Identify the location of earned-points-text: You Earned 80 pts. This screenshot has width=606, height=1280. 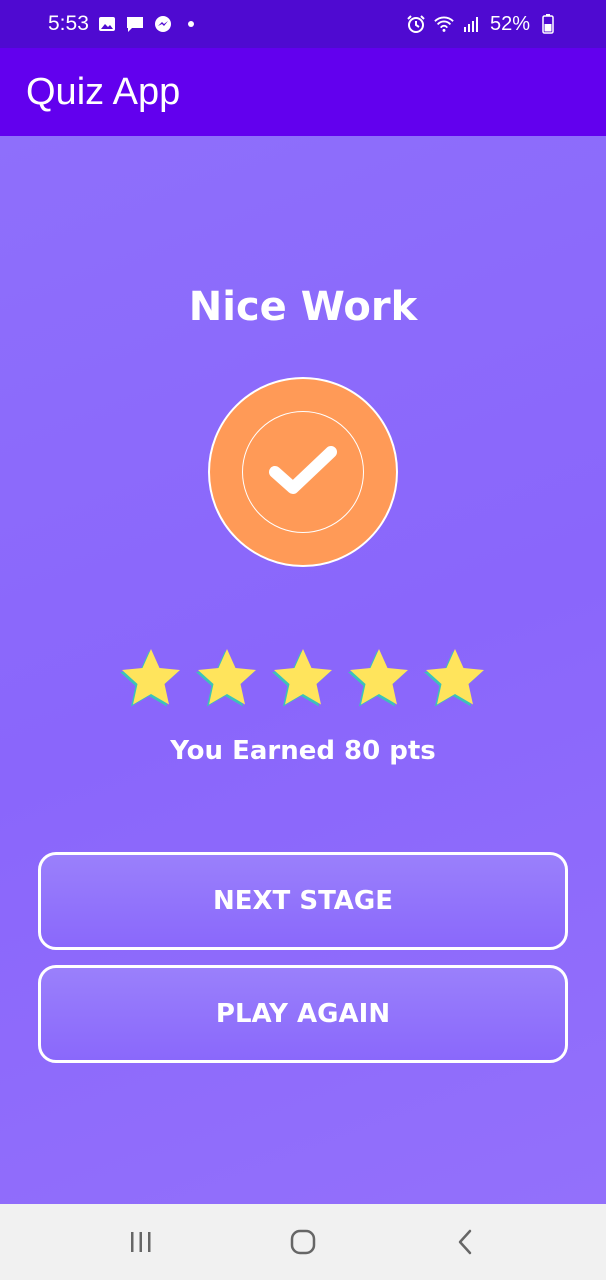
(303, 751).